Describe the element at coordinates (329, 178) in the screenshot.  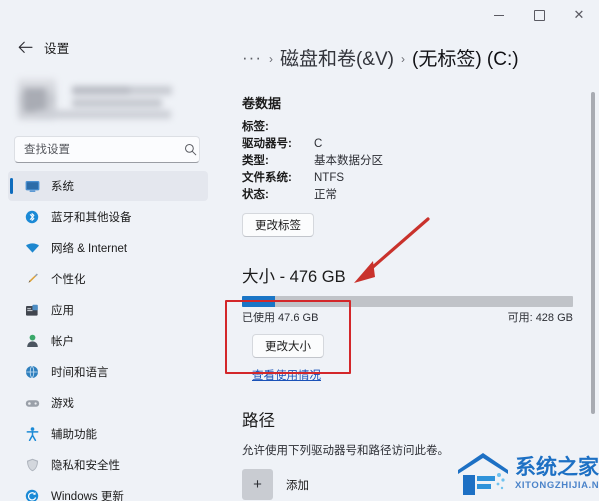
I see `row-value: NTFS` at that location.